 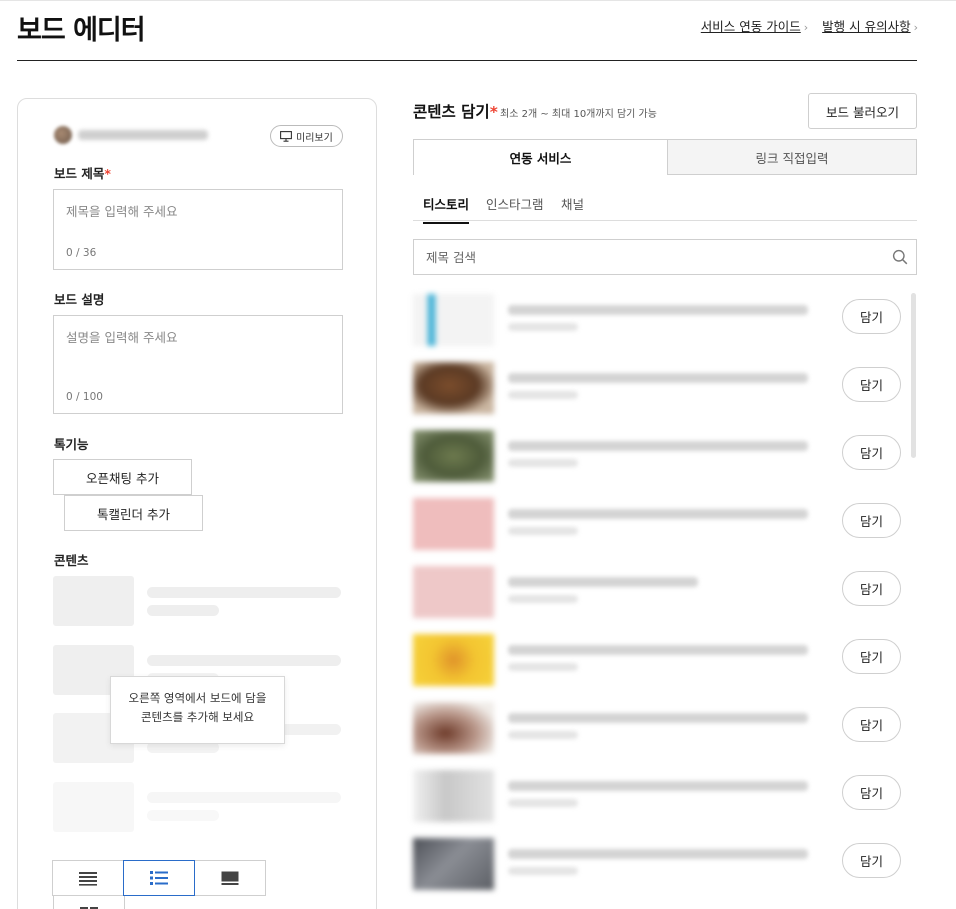 What do you see at coordinates (446, 209) in the screenshot?
I see `subtab-tistory: 티스토리` at bounding box center [446, 209].